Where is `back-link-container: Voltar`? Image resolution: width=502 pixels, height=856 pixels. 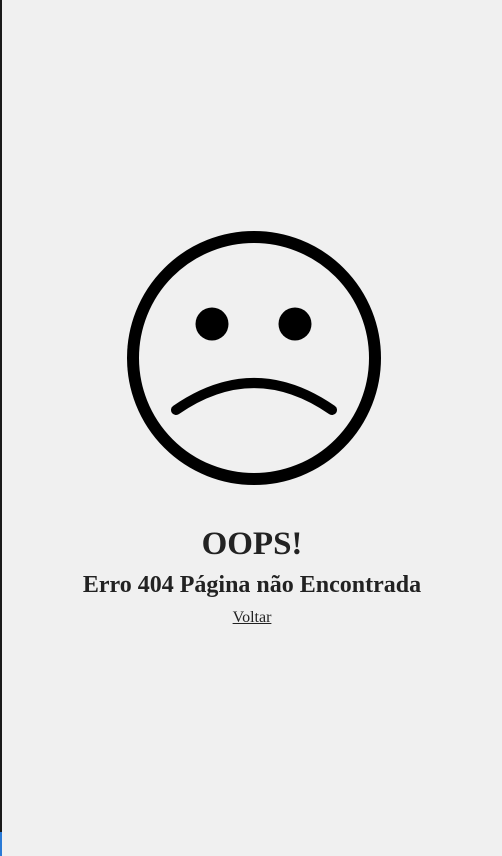 back-link-container: Voltar is located at coordinates (252, 618).